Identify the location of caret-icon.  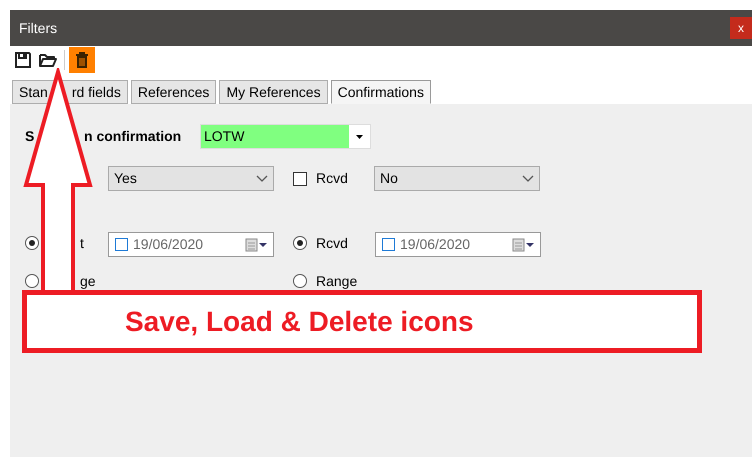
(359, 136).